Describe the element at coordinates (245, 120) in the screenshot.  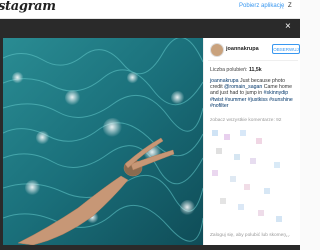
I see `view-comments-link: zobacz wszystkie komentarze: 92` at that location.